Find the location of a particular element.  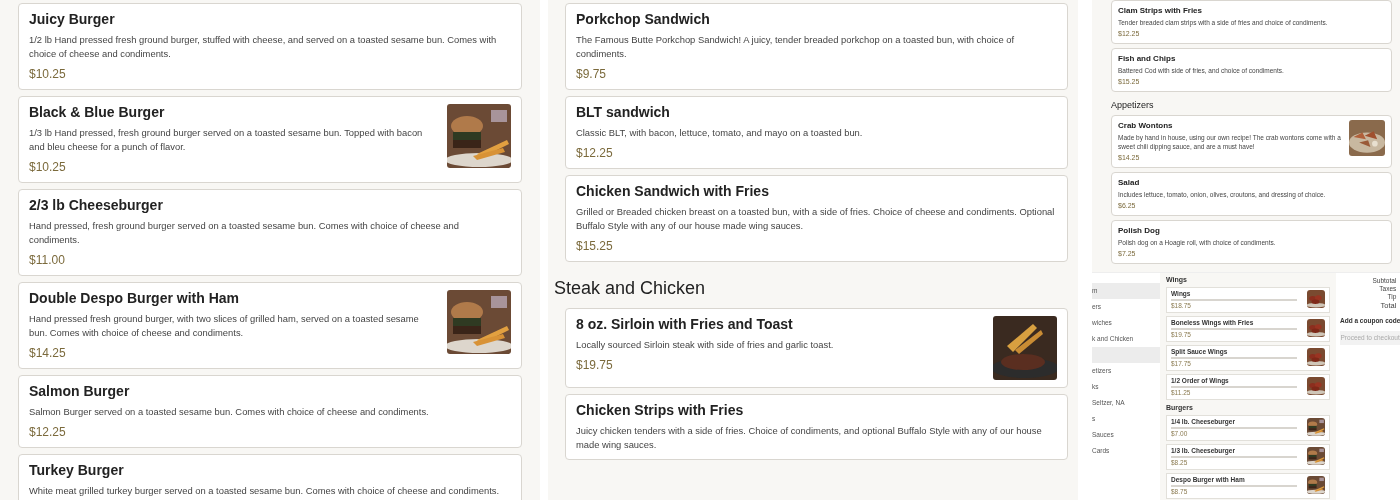

item-description: Classic BLT, with bacon, lettuce, tomato, and mayo on a toasted bun. is located at coordinates (720, 133).